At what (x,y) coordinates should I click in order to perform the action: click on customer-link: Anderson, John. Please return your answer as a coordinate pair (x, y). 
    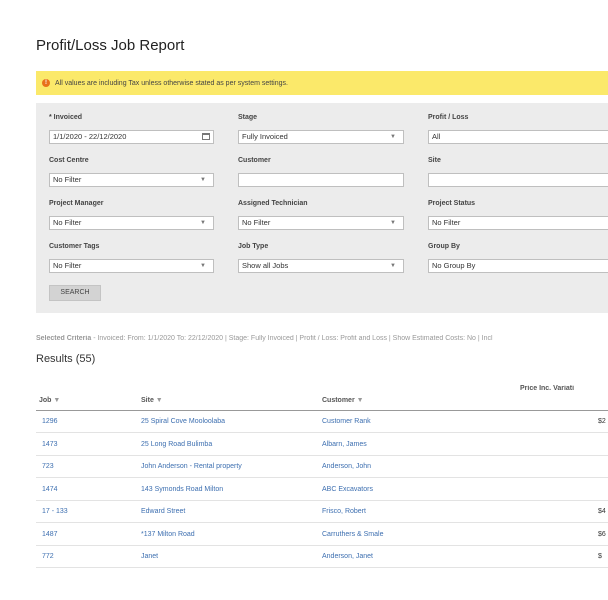
    Looking at the image, I should click on (346, 466).